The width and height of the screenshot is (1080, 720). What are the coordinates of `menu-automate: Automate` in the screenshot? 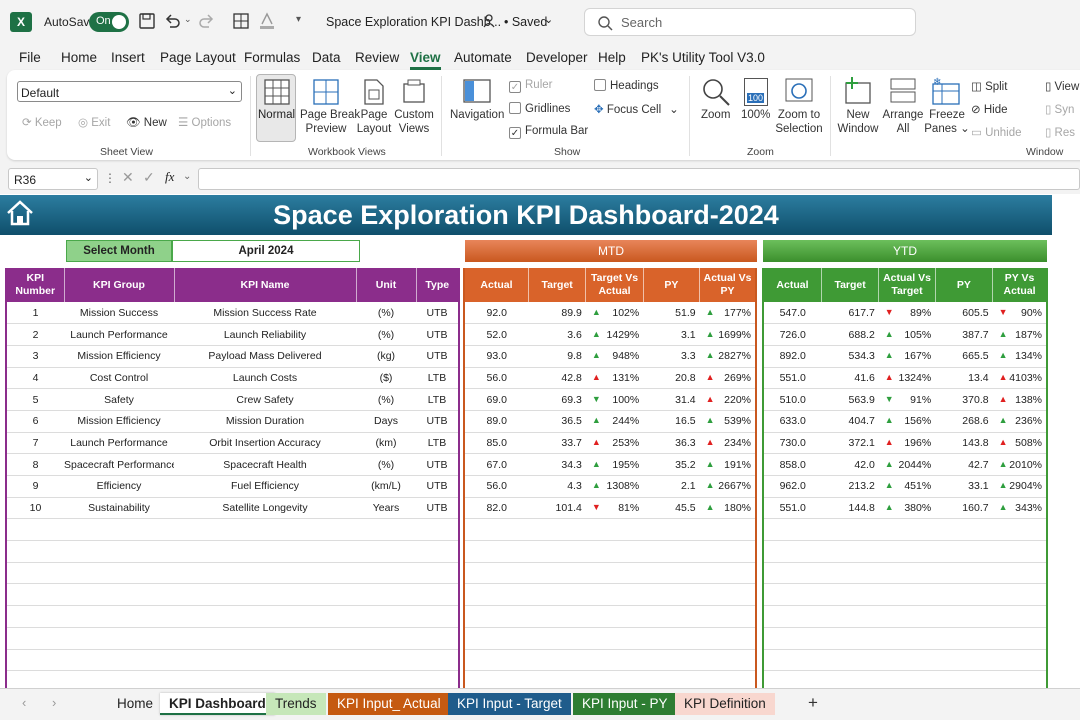 It's located at (483, 57).